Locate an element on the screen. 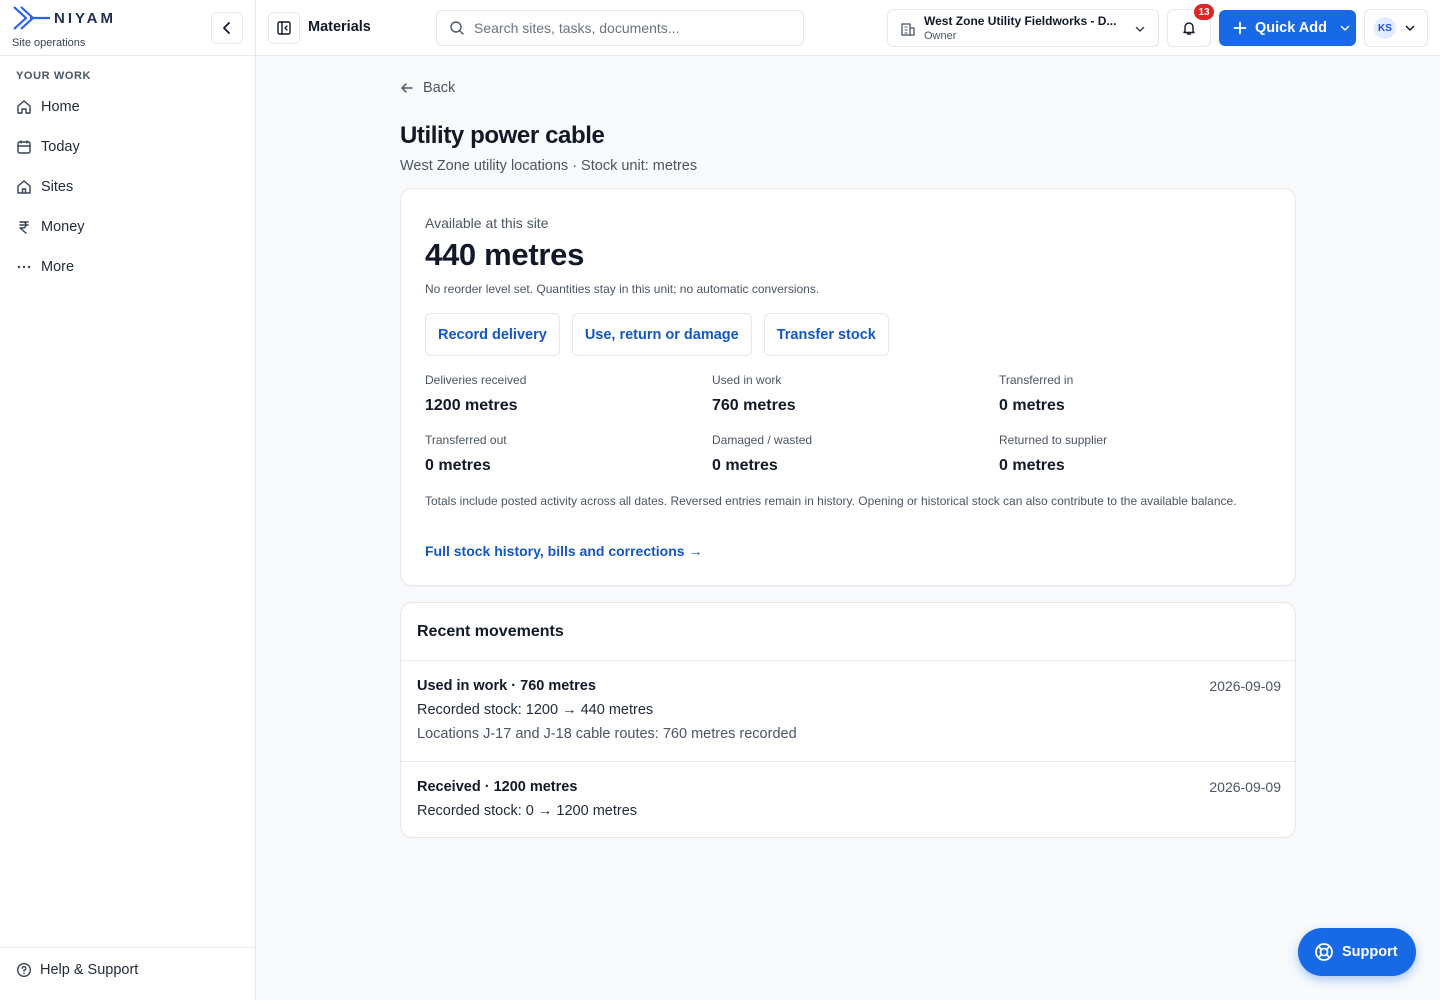  help-circle-icon is located at coordinates (24, 970).